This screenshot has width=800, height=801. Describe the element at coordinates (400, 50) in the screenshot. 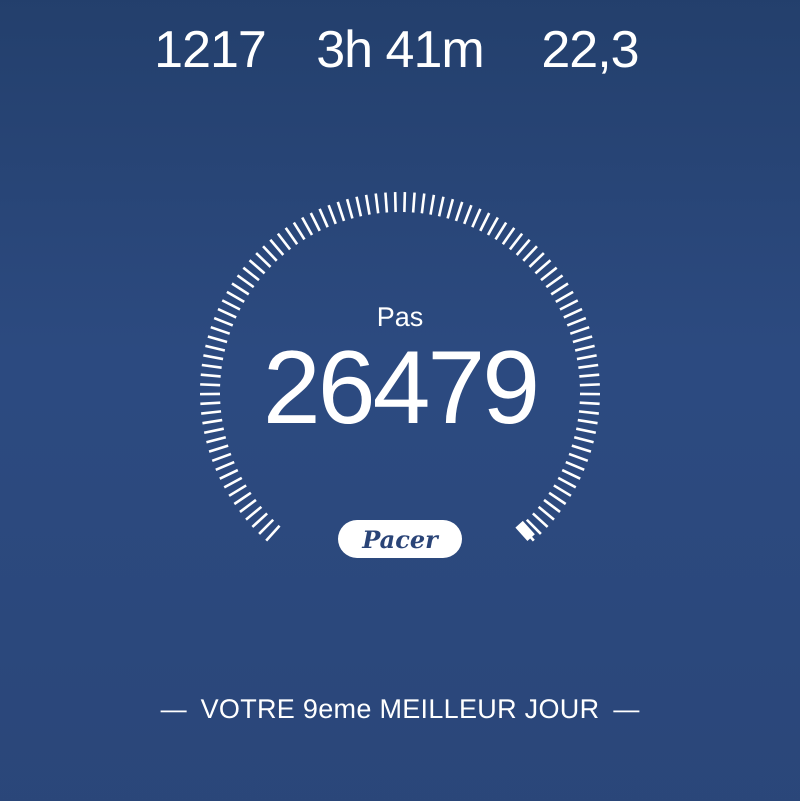

I see `stat-value: 3h 41m` at that location.